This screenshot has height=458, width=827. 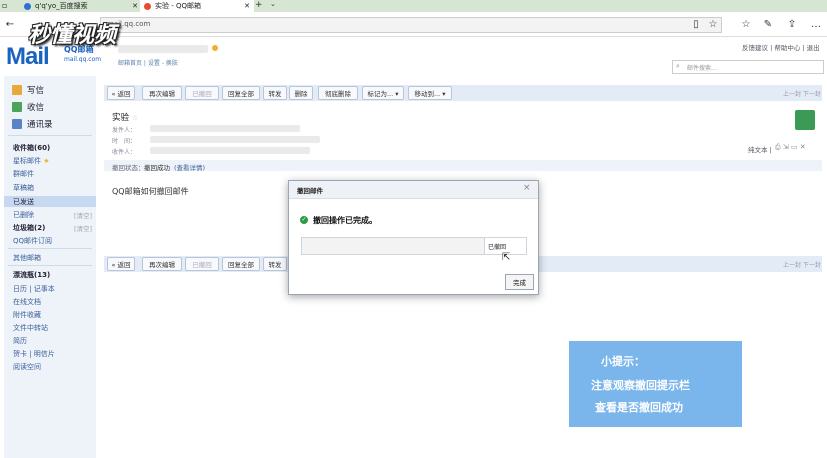 What do you see at coordinates (189, 167) in the screenshot?
I see `recall-details-link: (查看详情)` at bounding box center [189, 167].